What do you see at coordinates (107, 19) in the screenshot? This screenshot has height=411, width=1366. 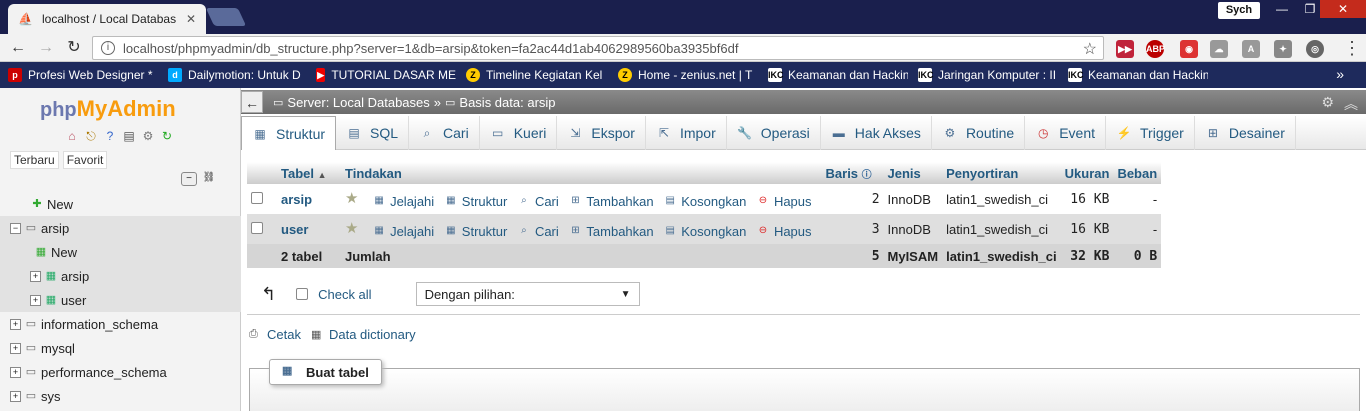 I see `browser-tab: ⛵ localhost / Local Databas ✕` at bounding box center [107, 19].